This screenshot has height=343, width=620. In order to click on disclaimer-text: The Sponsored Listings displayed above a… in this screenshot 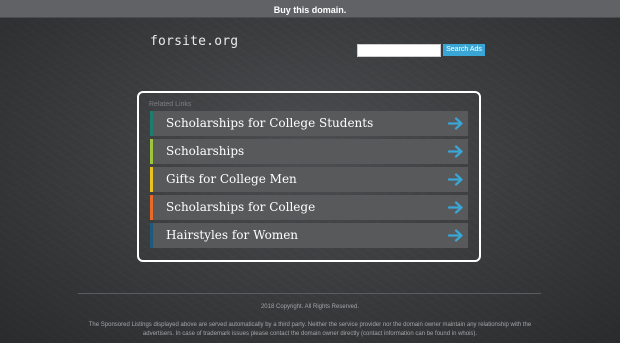, I will do `click(310, 329)`.